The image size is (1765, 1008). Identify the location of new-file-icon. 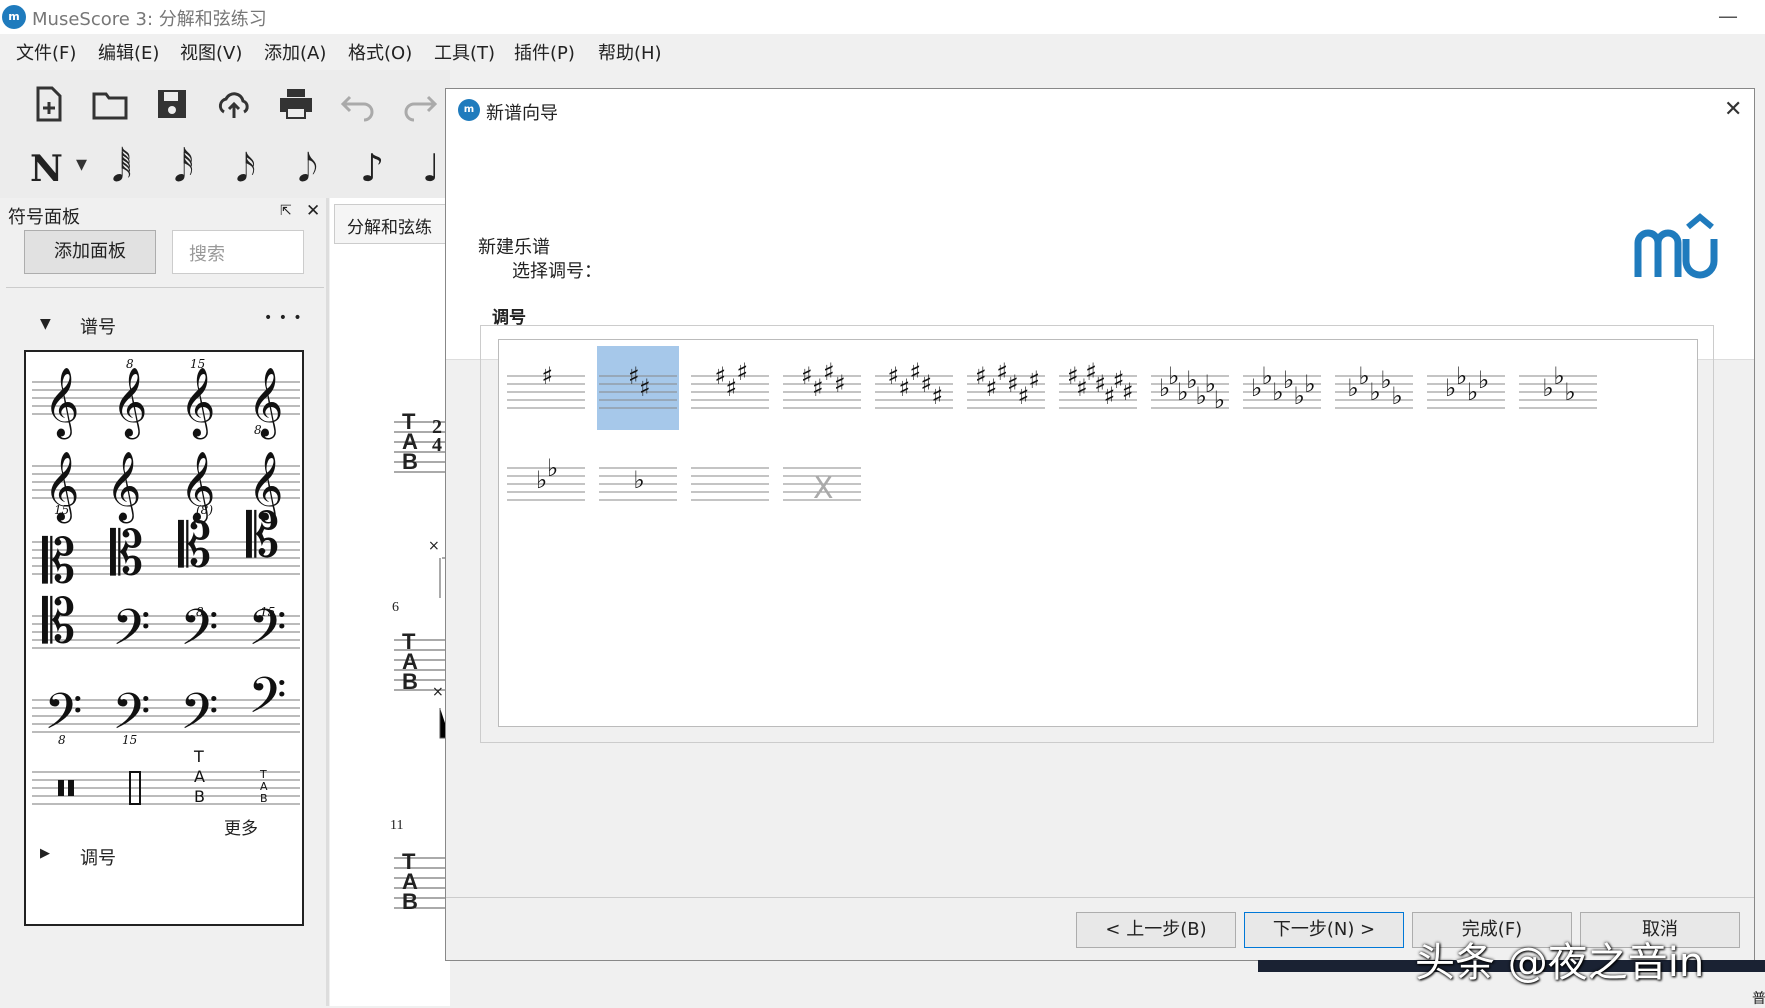
(48, 104).